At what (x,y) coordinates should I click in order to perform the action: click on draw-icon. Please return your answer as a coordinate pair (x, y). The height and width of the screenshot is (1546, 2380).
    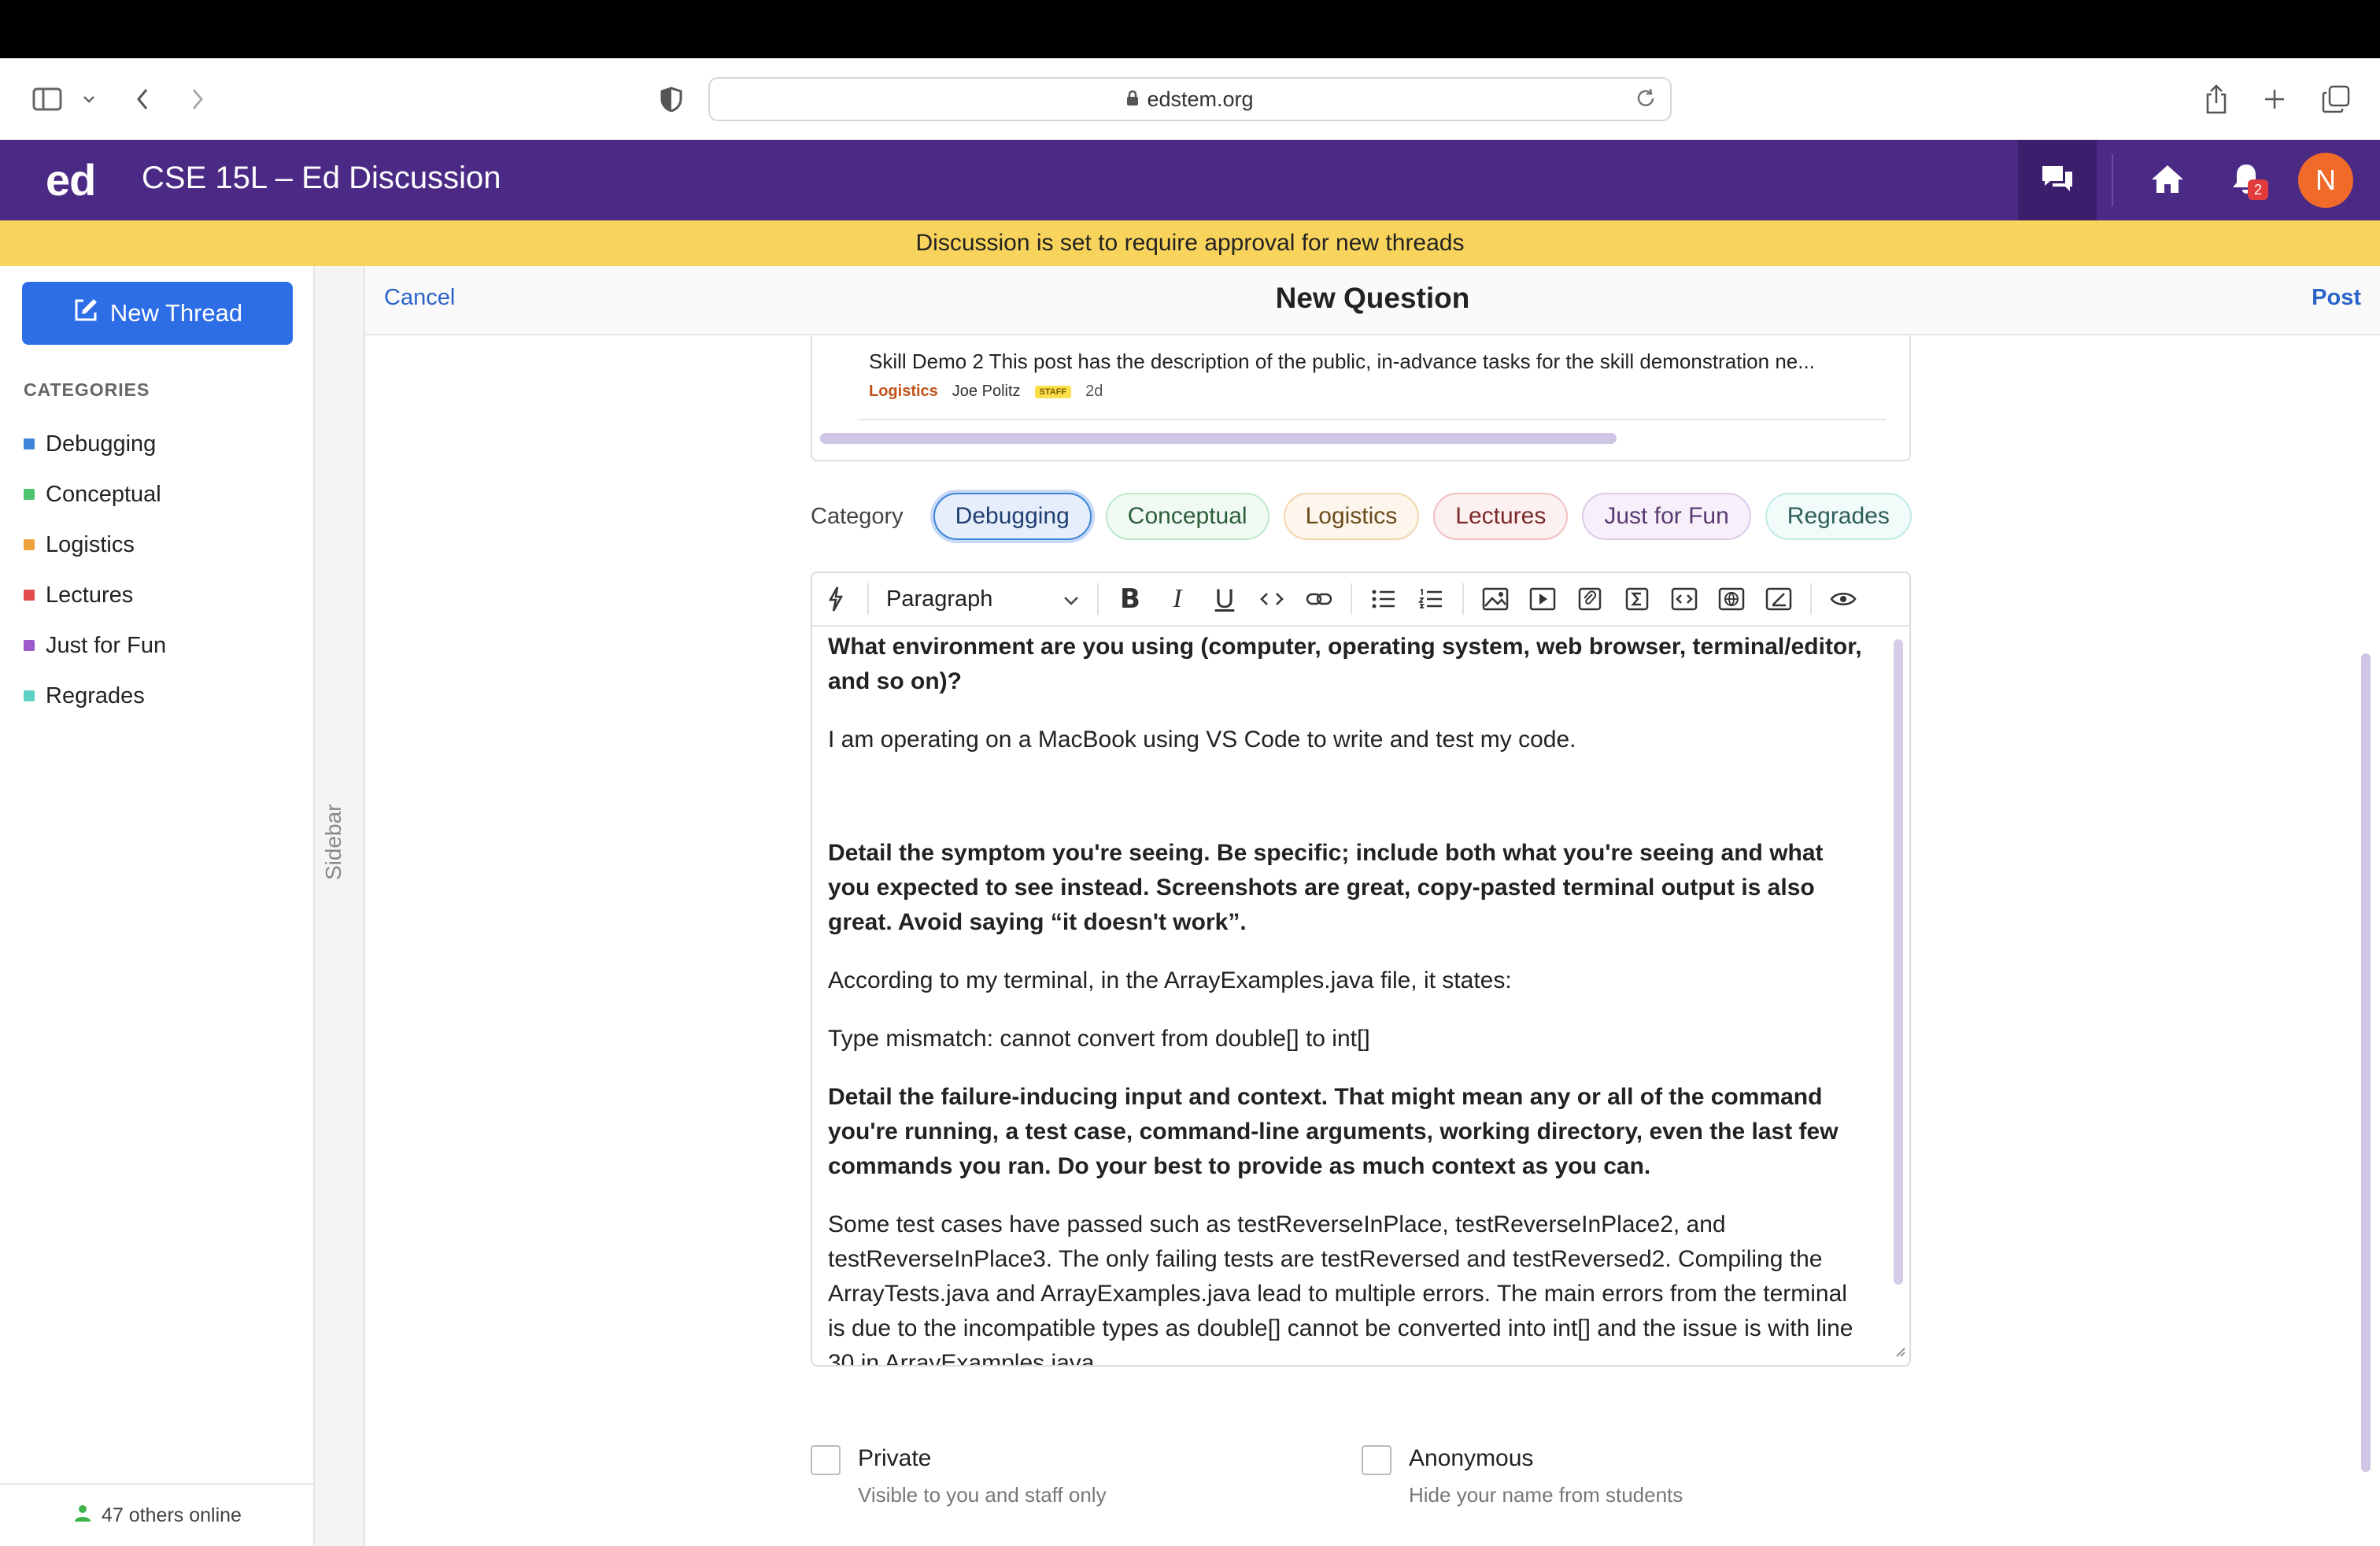
    Looking at the image, I should click on (1778, 599).